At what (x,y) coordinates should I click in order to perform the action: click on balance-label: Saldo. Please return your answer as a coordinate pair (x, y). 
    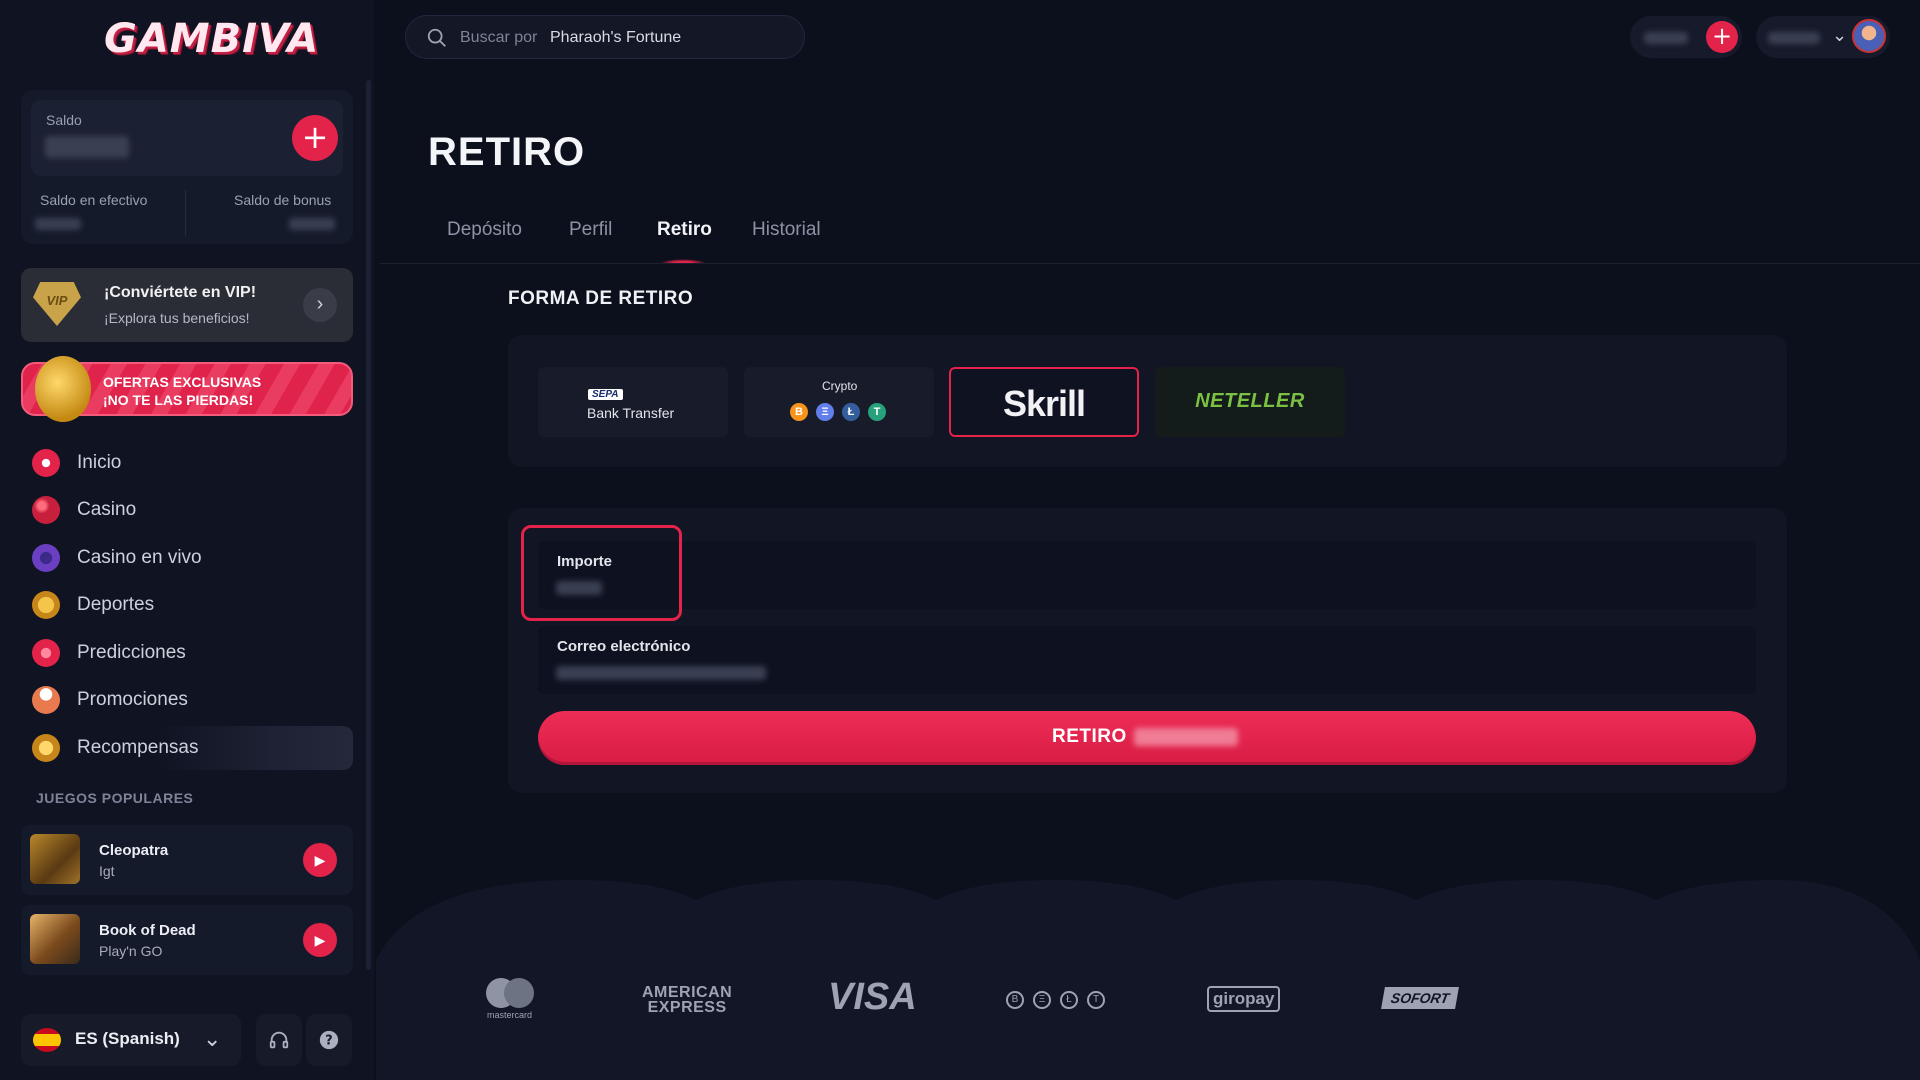
    Looking at the image, I should click on (64, 120).